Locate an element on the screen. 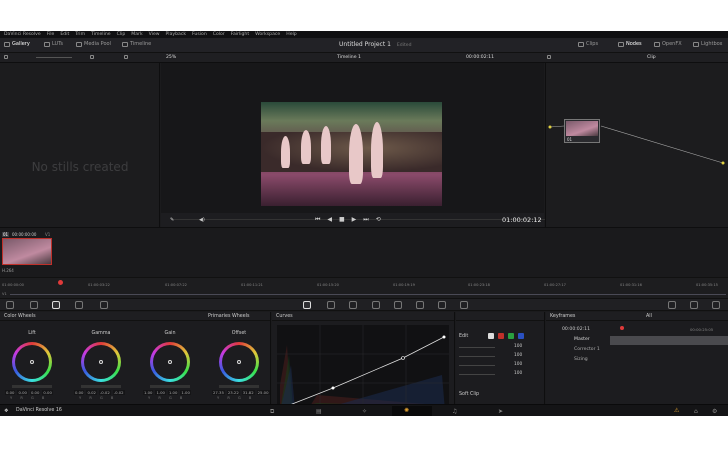  pen-icon: ✎ is located at coordinates (172, 220).